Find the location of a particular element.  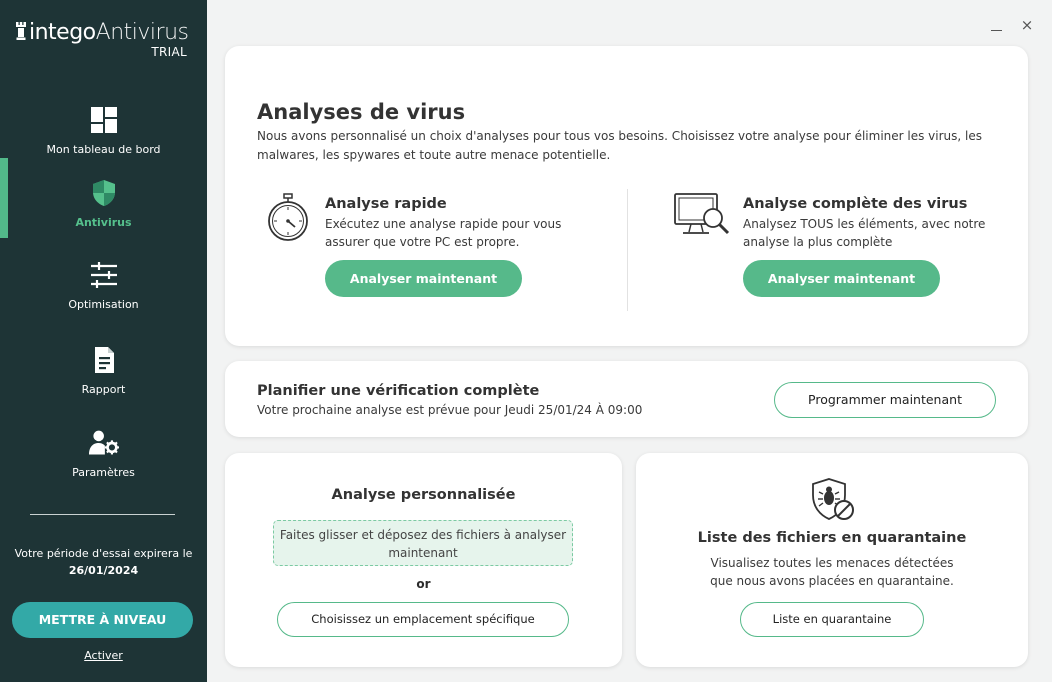

page-title: Analyses de virus is located at coordinates (361, 112).